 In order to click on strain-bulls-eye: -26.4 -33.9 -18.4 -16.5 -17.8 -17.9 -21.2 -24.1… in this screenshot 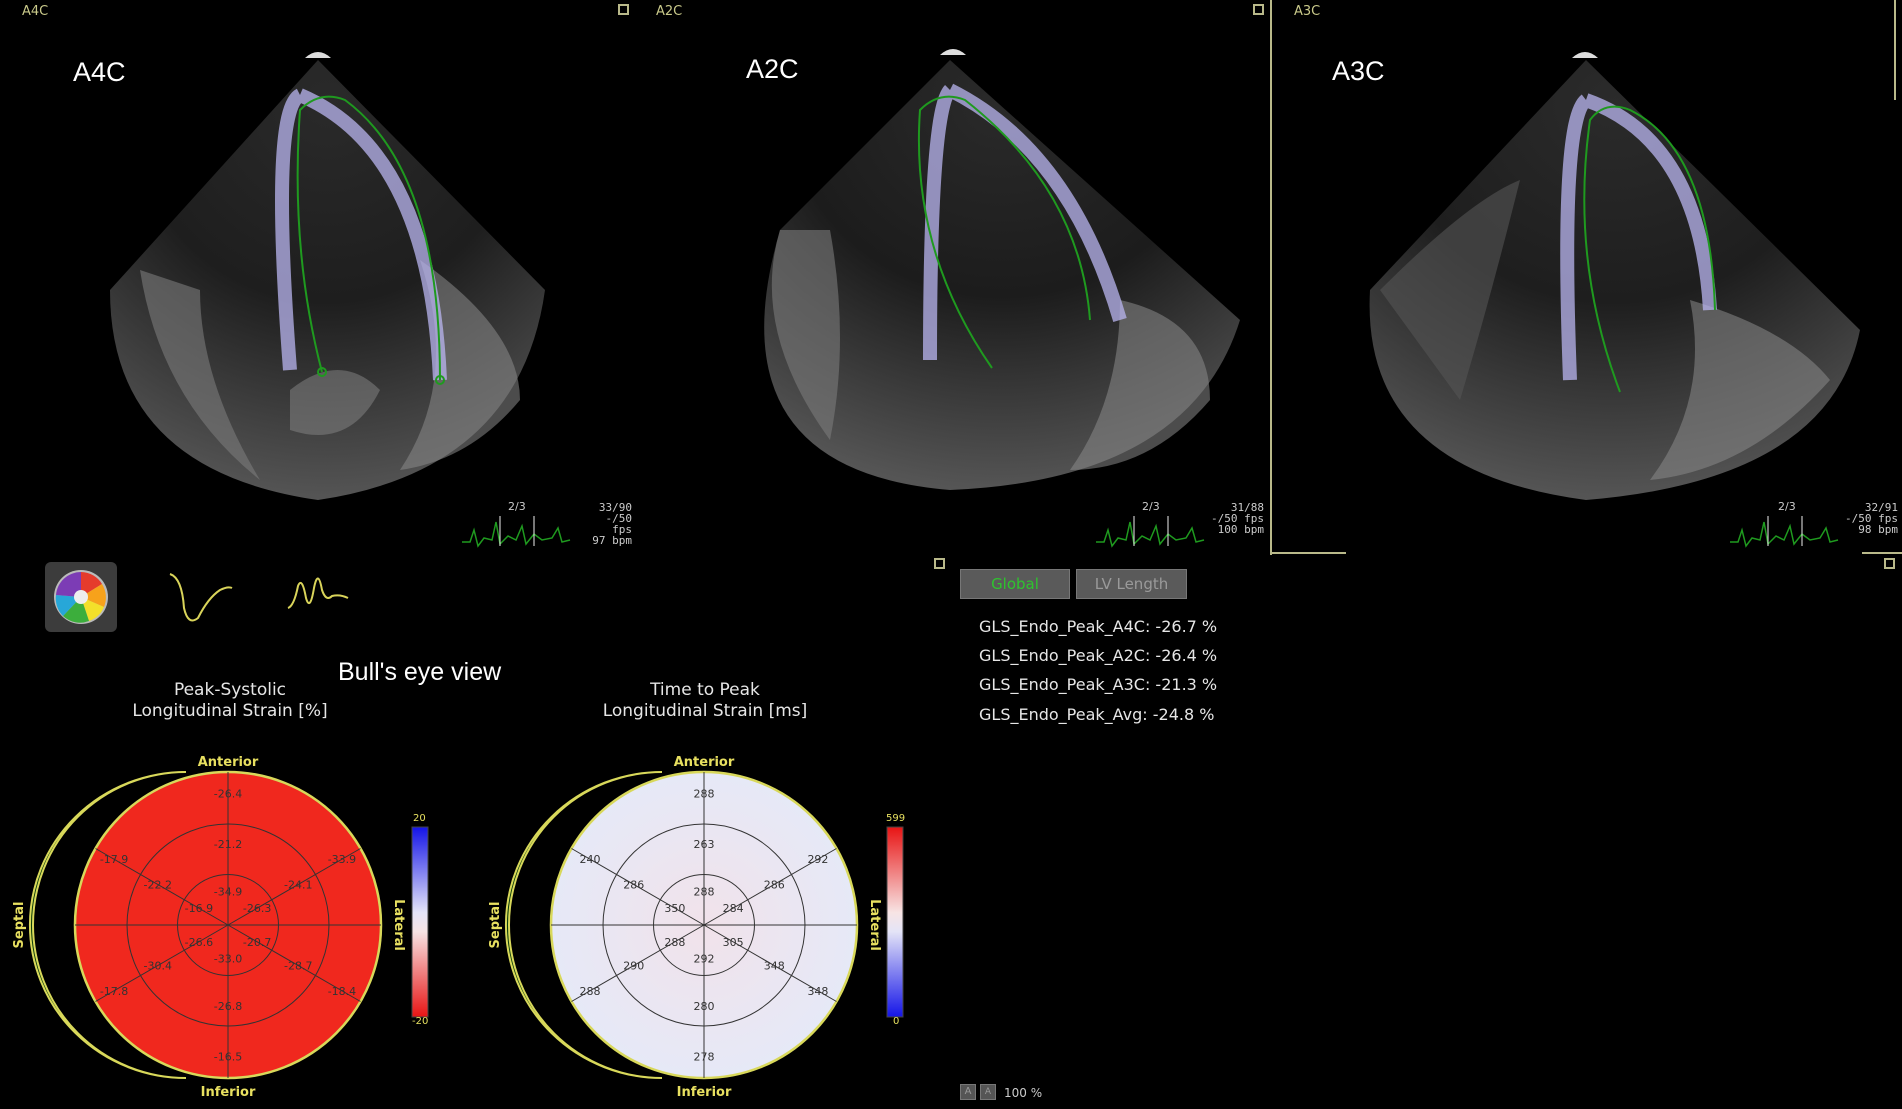, I will do `click(209, 927)`.